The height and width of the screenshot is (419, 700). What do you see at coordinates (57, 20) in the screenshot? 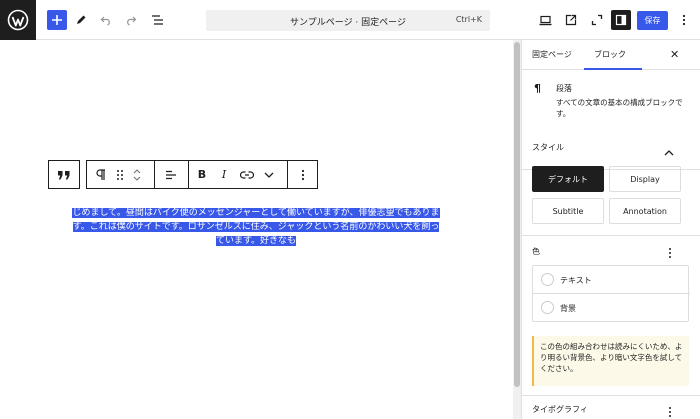
I see `add-block-button` at bounding box center [57, 20].